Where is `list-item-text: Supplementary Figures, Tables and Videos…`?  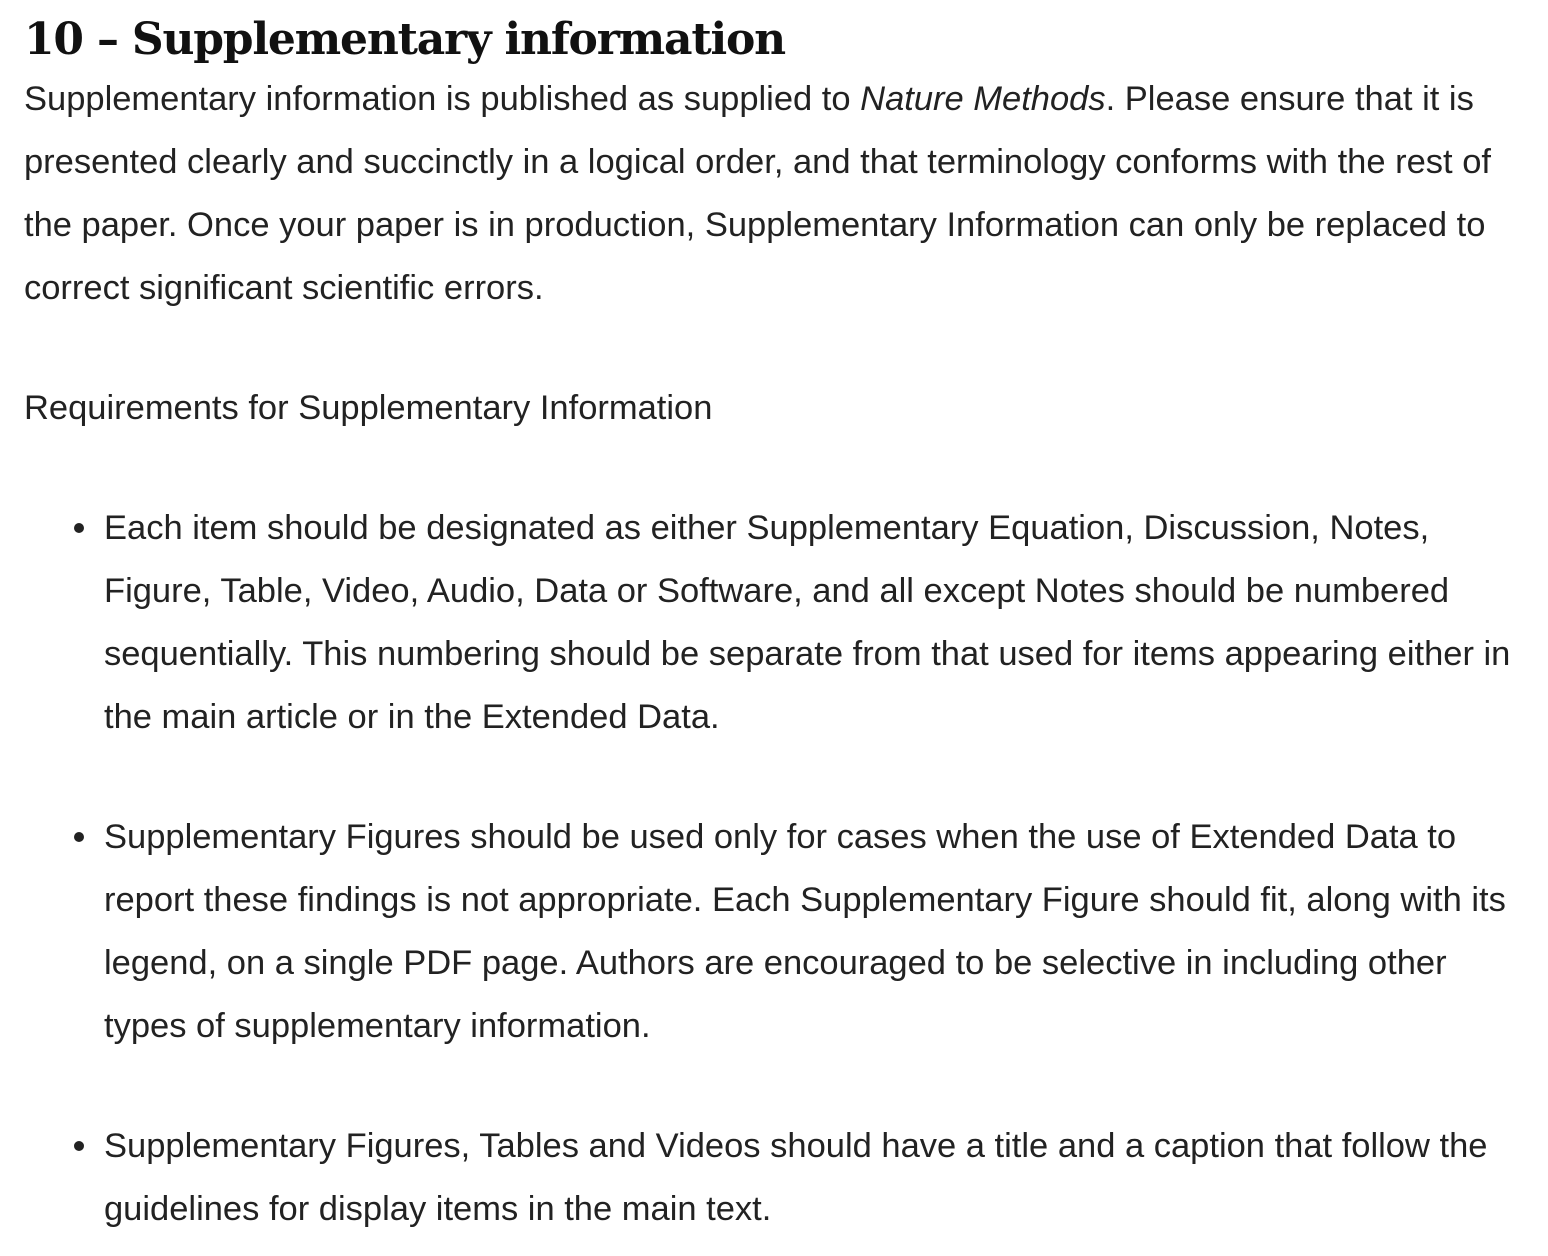 list-item-text: Supplementary Figures, Tables and Videos… is located at coordinates (796, 1177).